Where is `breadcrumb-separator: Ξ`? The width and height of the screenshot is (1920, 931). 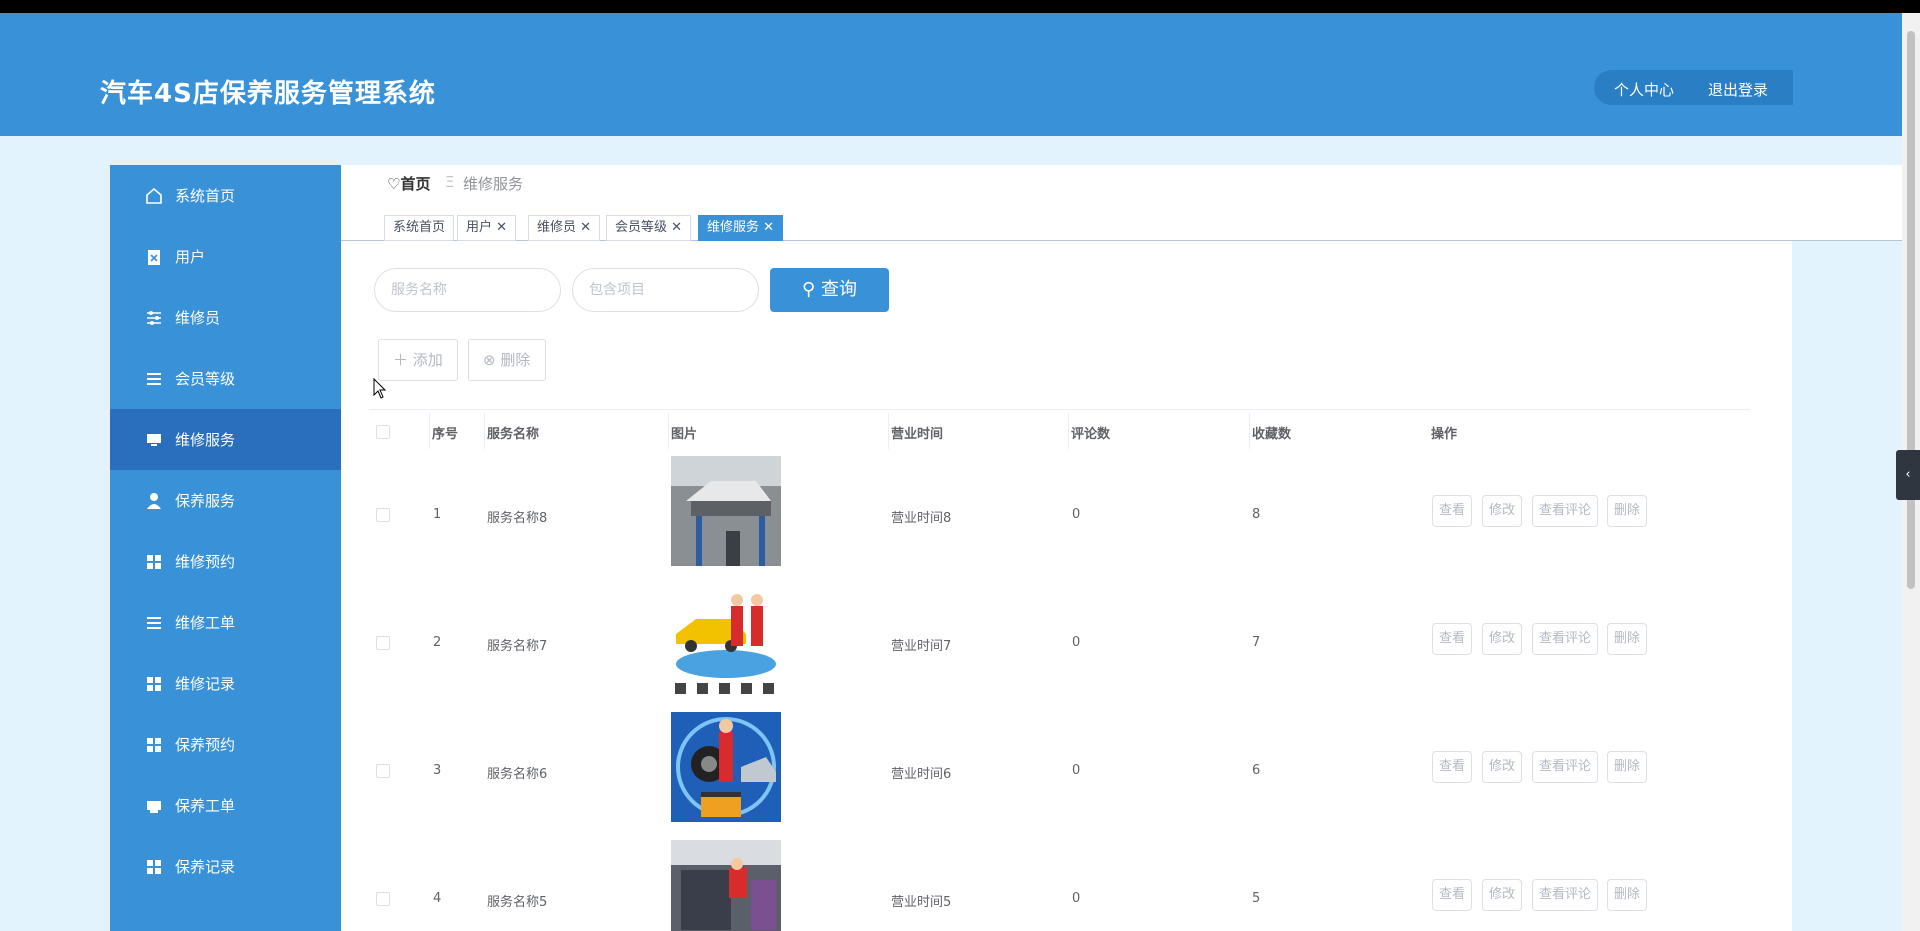
breadcrumb-separator: Ξ is located at coordinates (450, 182).